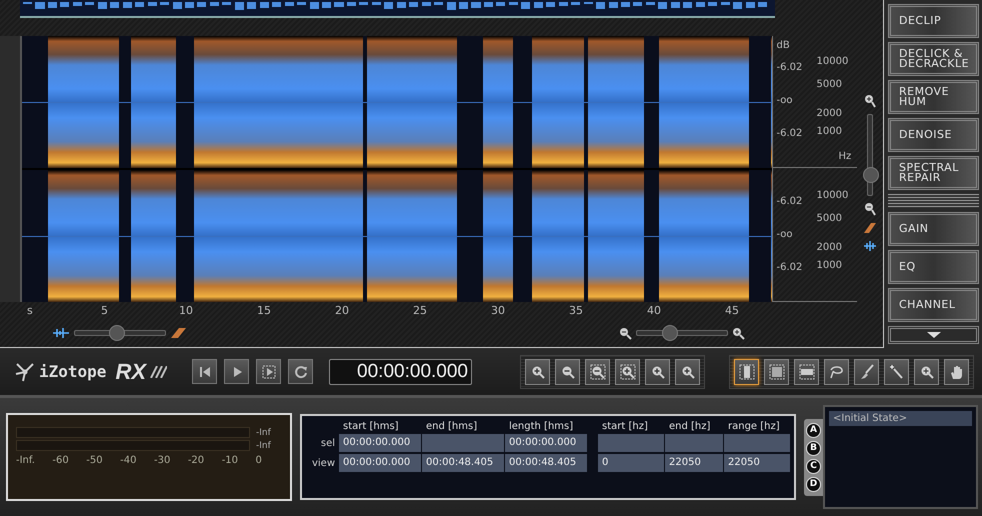 Image resolution: width=982 pixels, height=516 pixels. Describe the element at coordinates (72, 371) in the screenshot. I see `brand-logo-text: iZotope` at that location.